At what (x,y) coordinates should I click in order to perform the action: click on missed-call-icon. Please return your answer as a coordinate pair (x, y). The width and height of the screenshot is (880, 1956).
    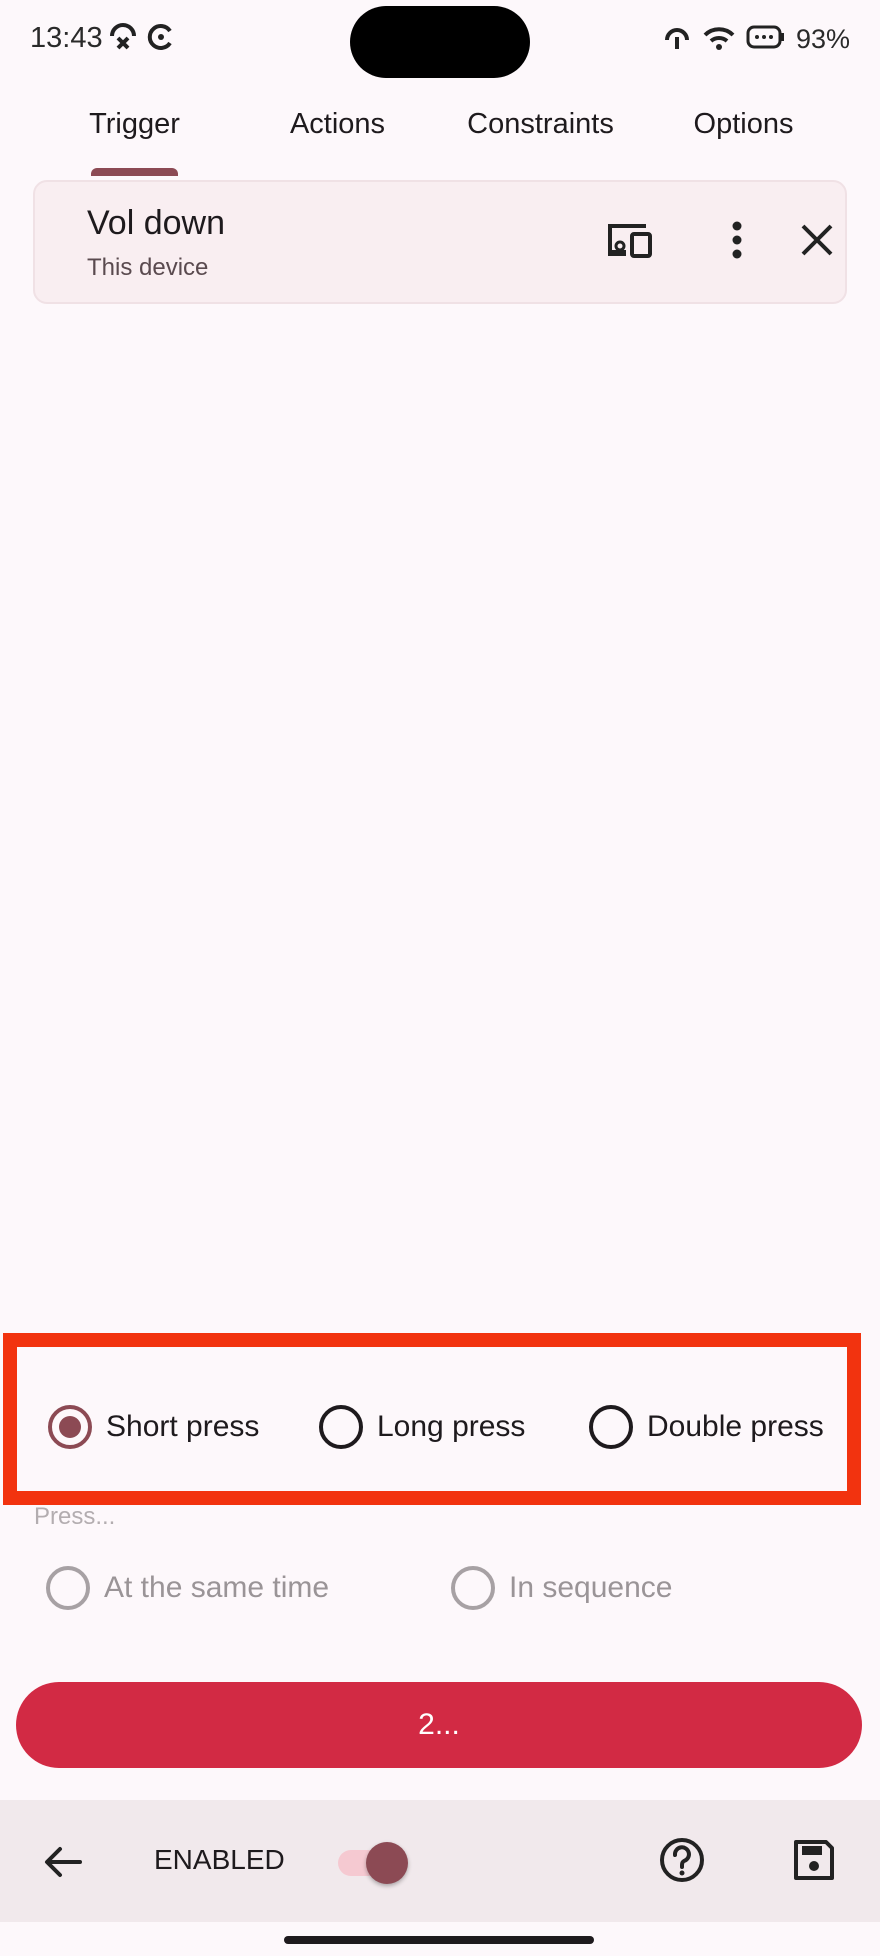
    Looking at the image, I should click on (123, 39).